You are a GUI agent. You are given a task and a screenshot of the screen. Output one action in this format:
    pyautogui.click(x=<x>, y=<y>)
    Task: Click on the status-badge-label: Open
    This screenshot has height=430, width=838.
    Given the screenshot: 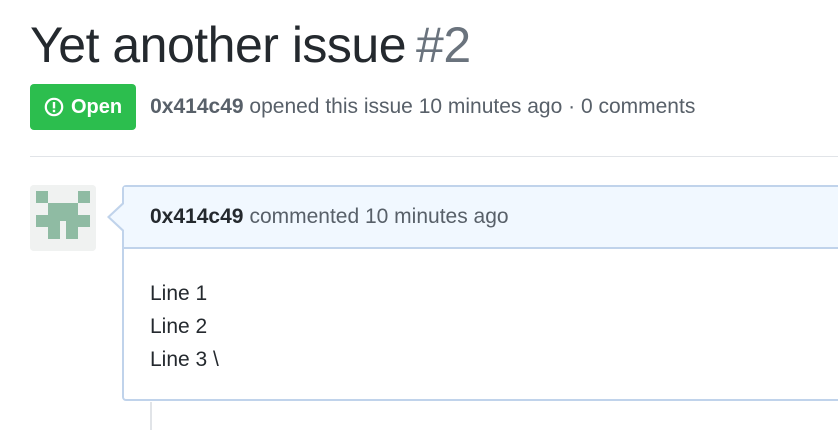 What is the action you would take?
    pyautogui.click(x=97, y=106)
    